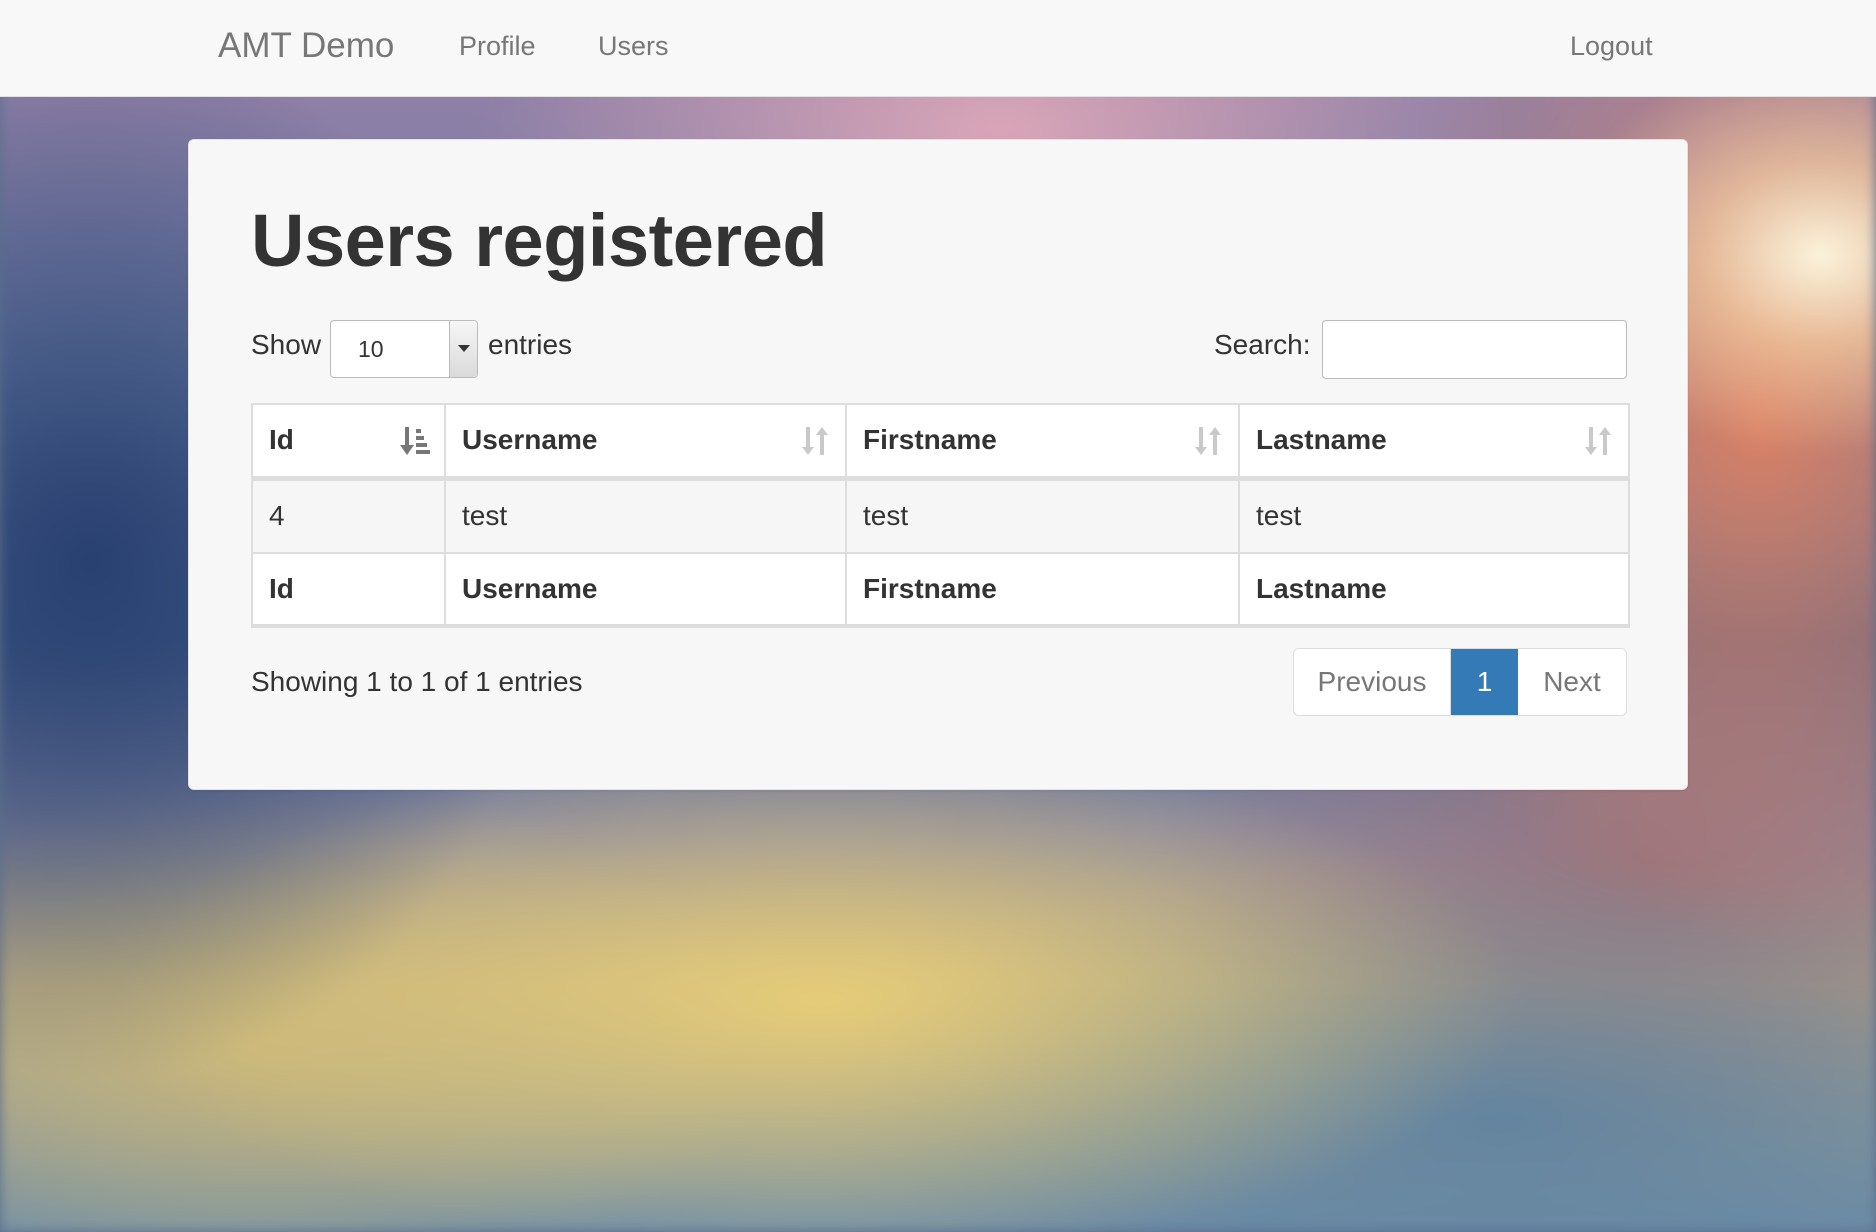 The height and width of the screenshot is (1232, 1876). Describe the element at coordinates (306, 46) in the screenshot. I see `brand-link: AMT Demo` at that location.